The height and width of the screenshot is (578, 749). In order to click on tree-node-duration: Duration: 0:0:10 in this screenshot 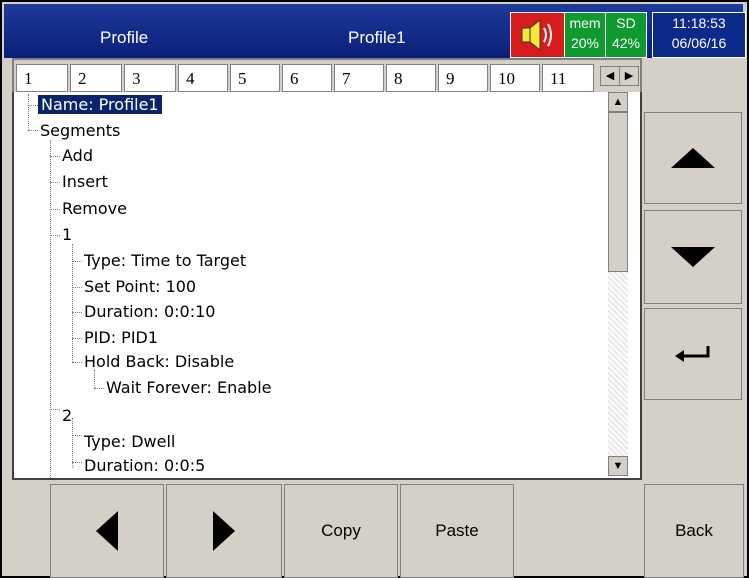, I will do `click(149, 312)`.